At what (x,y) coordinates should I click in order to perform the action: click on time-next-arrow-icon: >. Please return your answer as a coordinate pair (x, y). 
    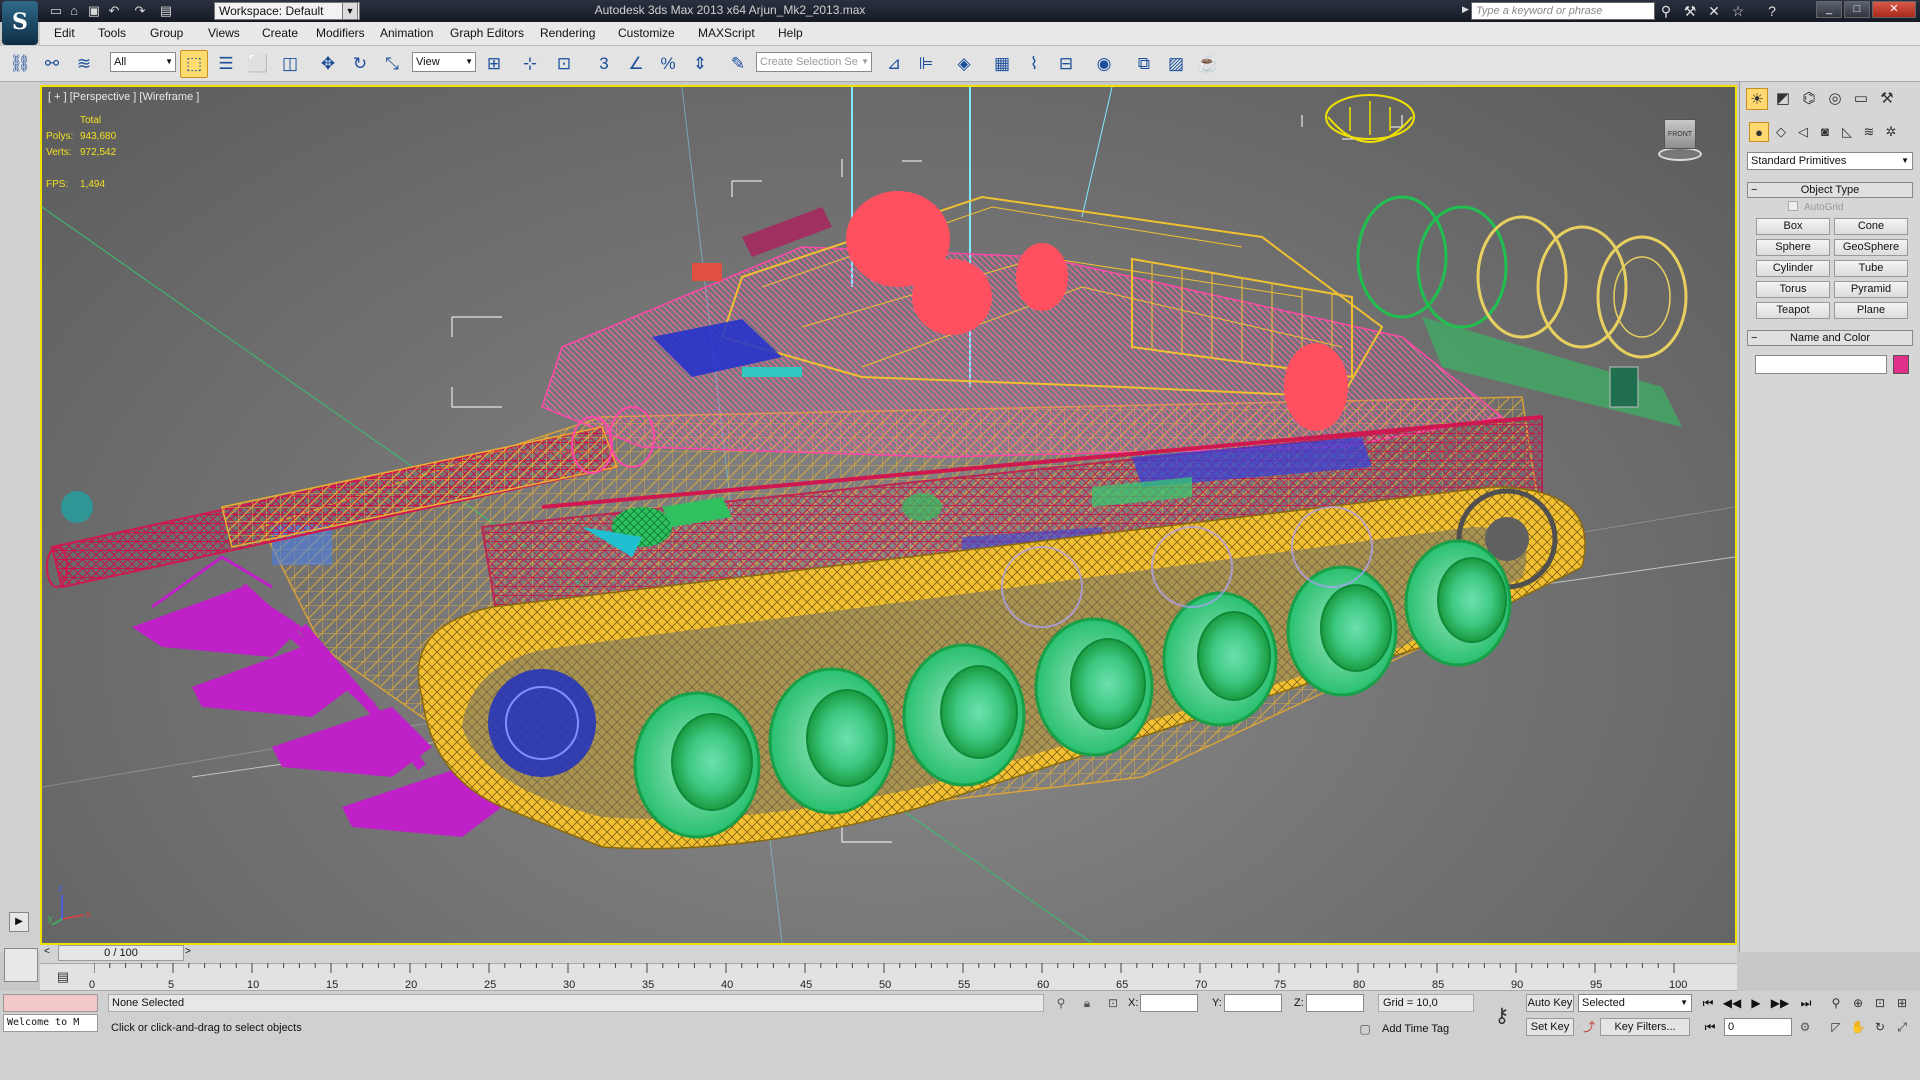
    Looking at the image, I should click on (188, 951).